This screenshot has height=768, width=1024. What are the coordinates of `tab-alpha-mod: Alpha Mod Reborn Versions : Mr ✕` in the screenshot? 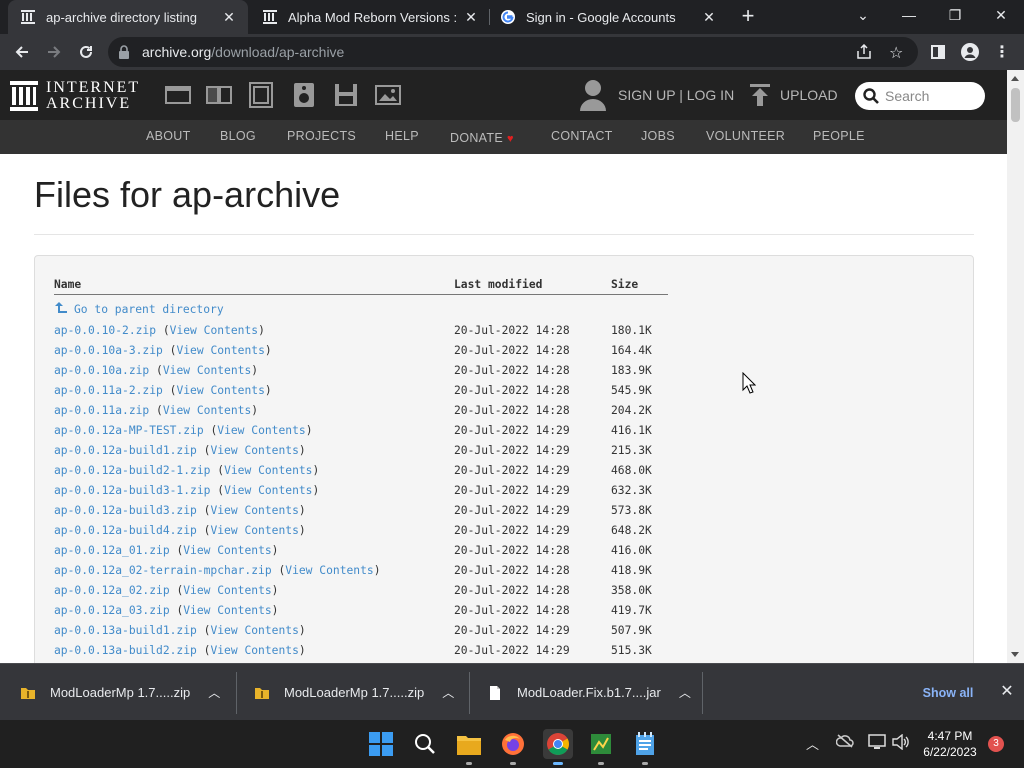 It's located at (370, 17).